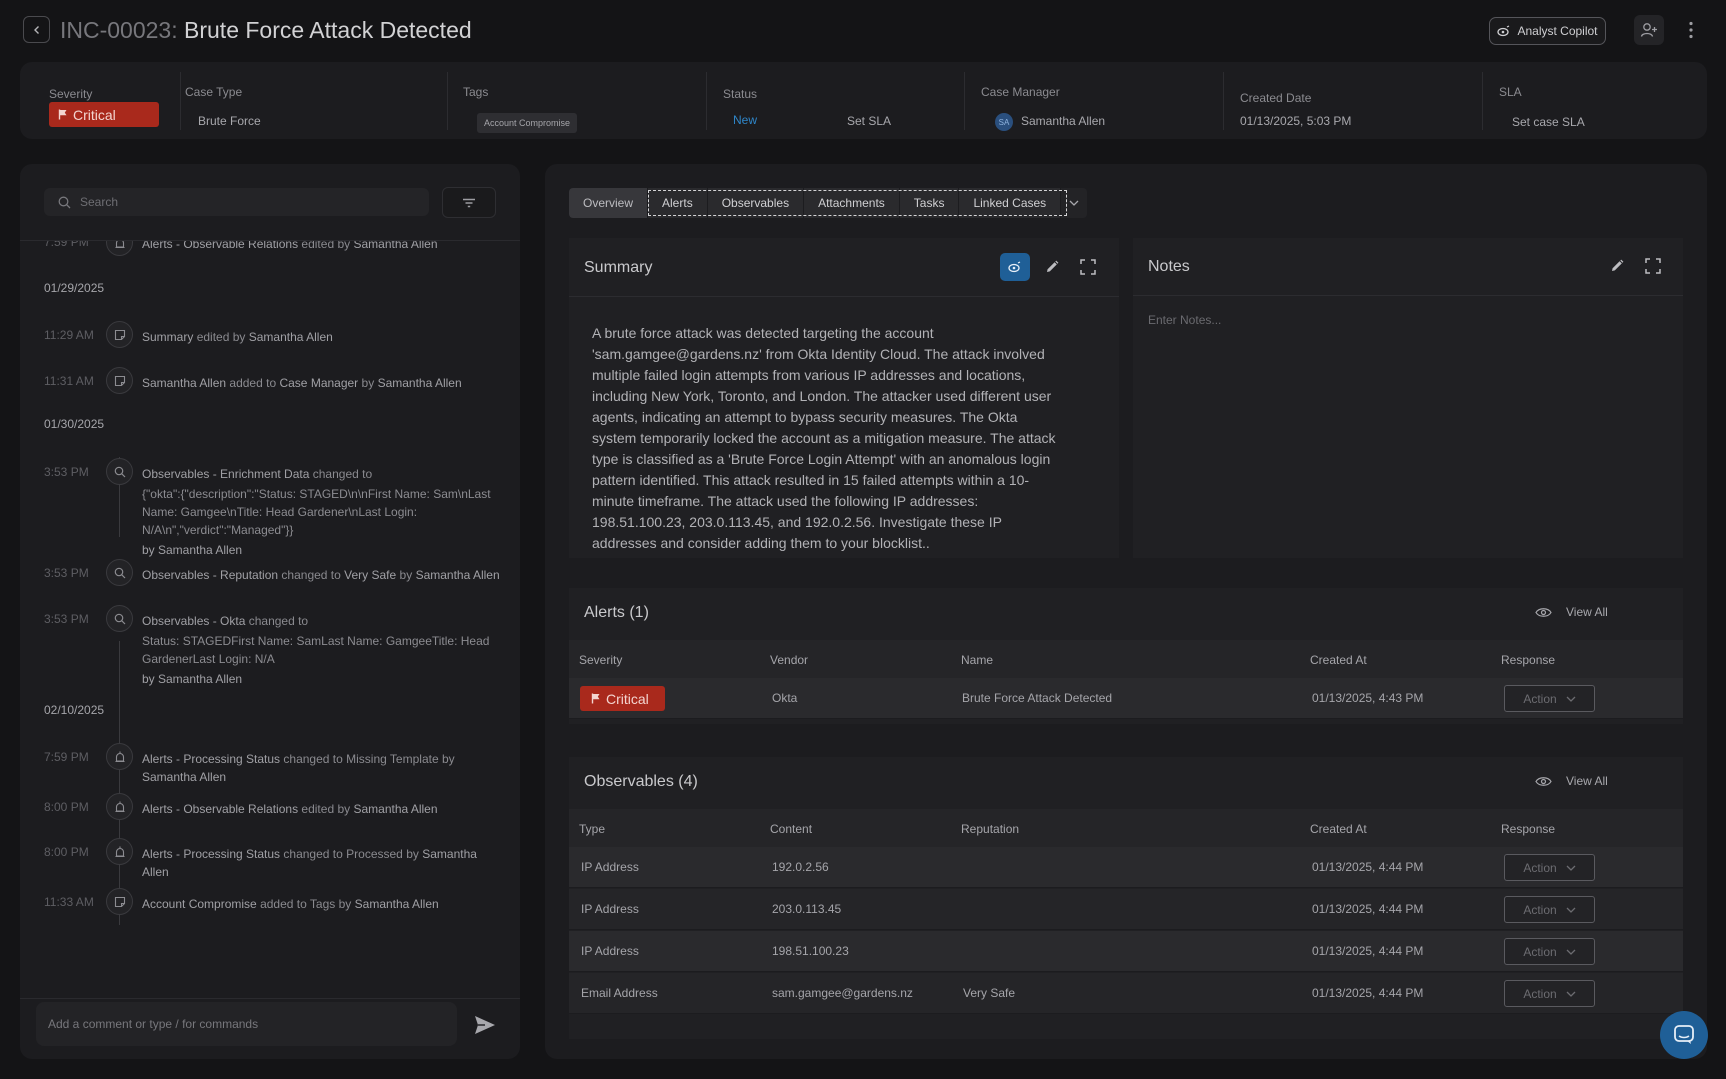 Image resolution: width=1726 pixels, height=1079 pixels. Describe the element at coordinates (1617, 266) in the screenshot. I see `edit-notes-button` at that location.